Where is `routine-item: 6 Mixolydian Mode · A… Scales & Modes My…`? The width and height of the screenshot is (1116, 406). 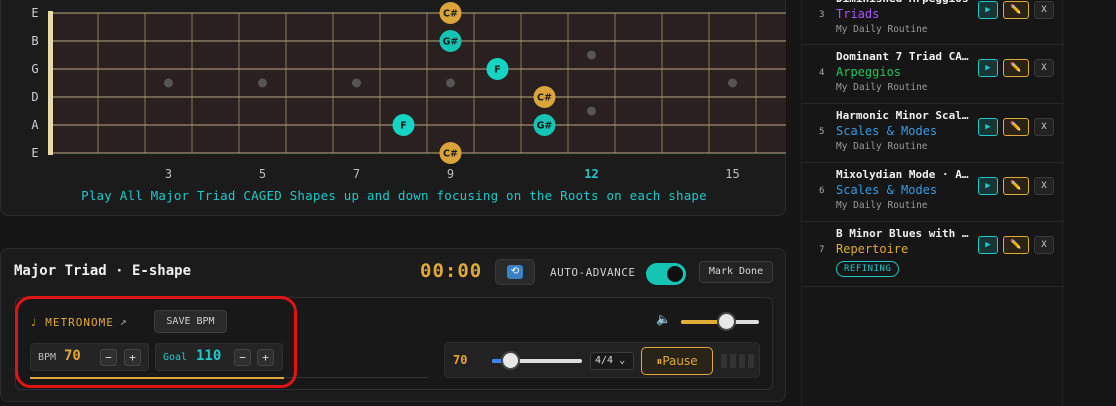
routine-item: 6 Mixolydian Mode · A… Scales & Modes My… is located at coordinates (933, 192).